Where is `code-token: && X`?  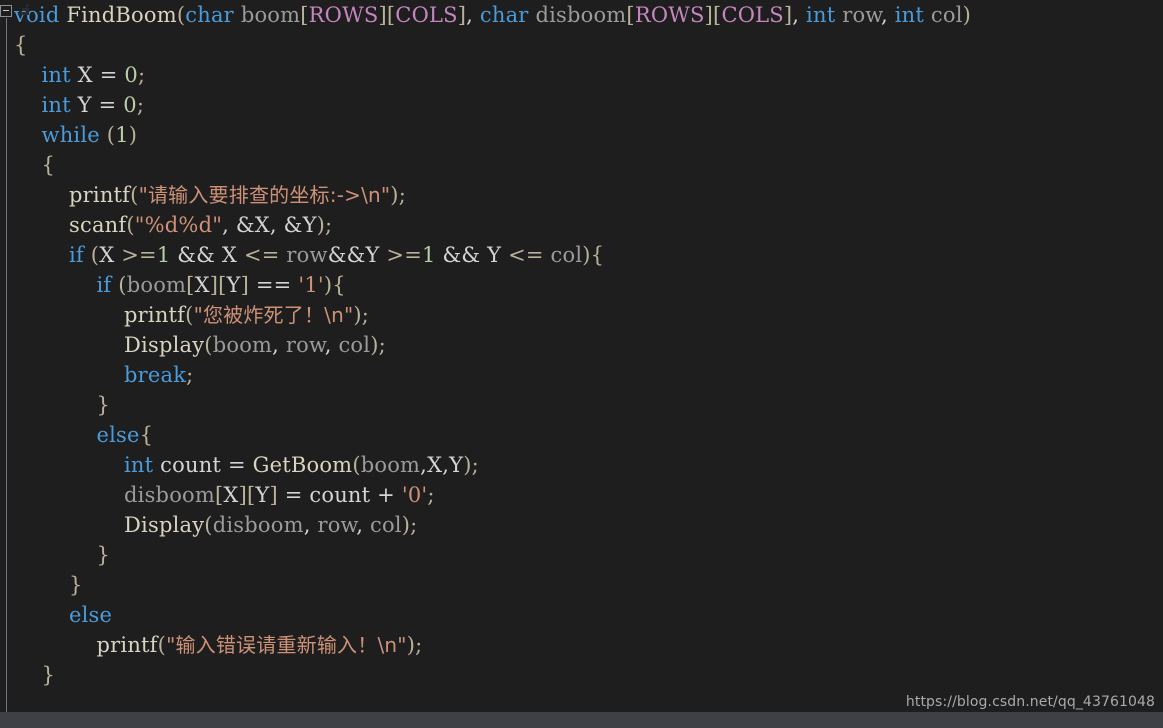
code-token: && X is located at coordinates (207, 255).